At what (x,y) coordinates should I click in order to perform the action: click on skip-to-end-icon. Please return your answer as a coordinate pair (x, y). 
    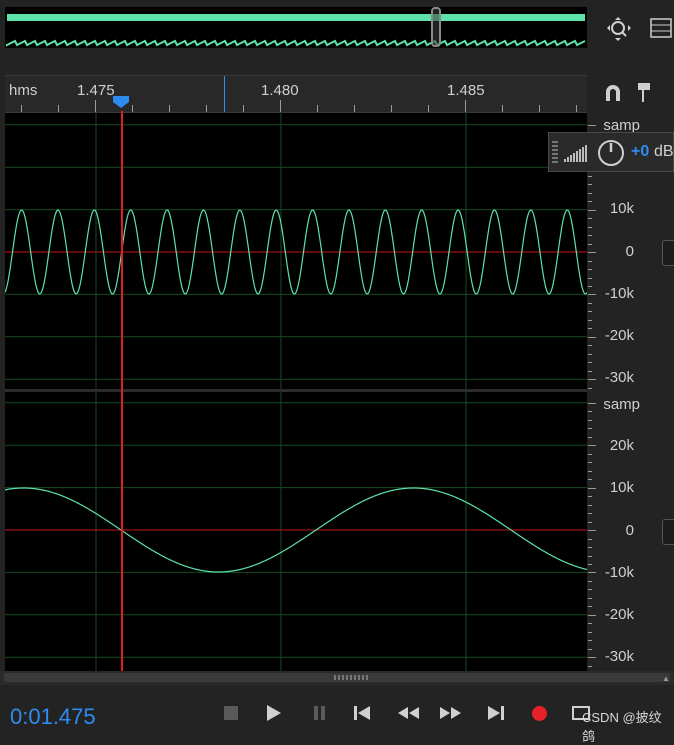
    Looking at the image, I should click on (496, 715).